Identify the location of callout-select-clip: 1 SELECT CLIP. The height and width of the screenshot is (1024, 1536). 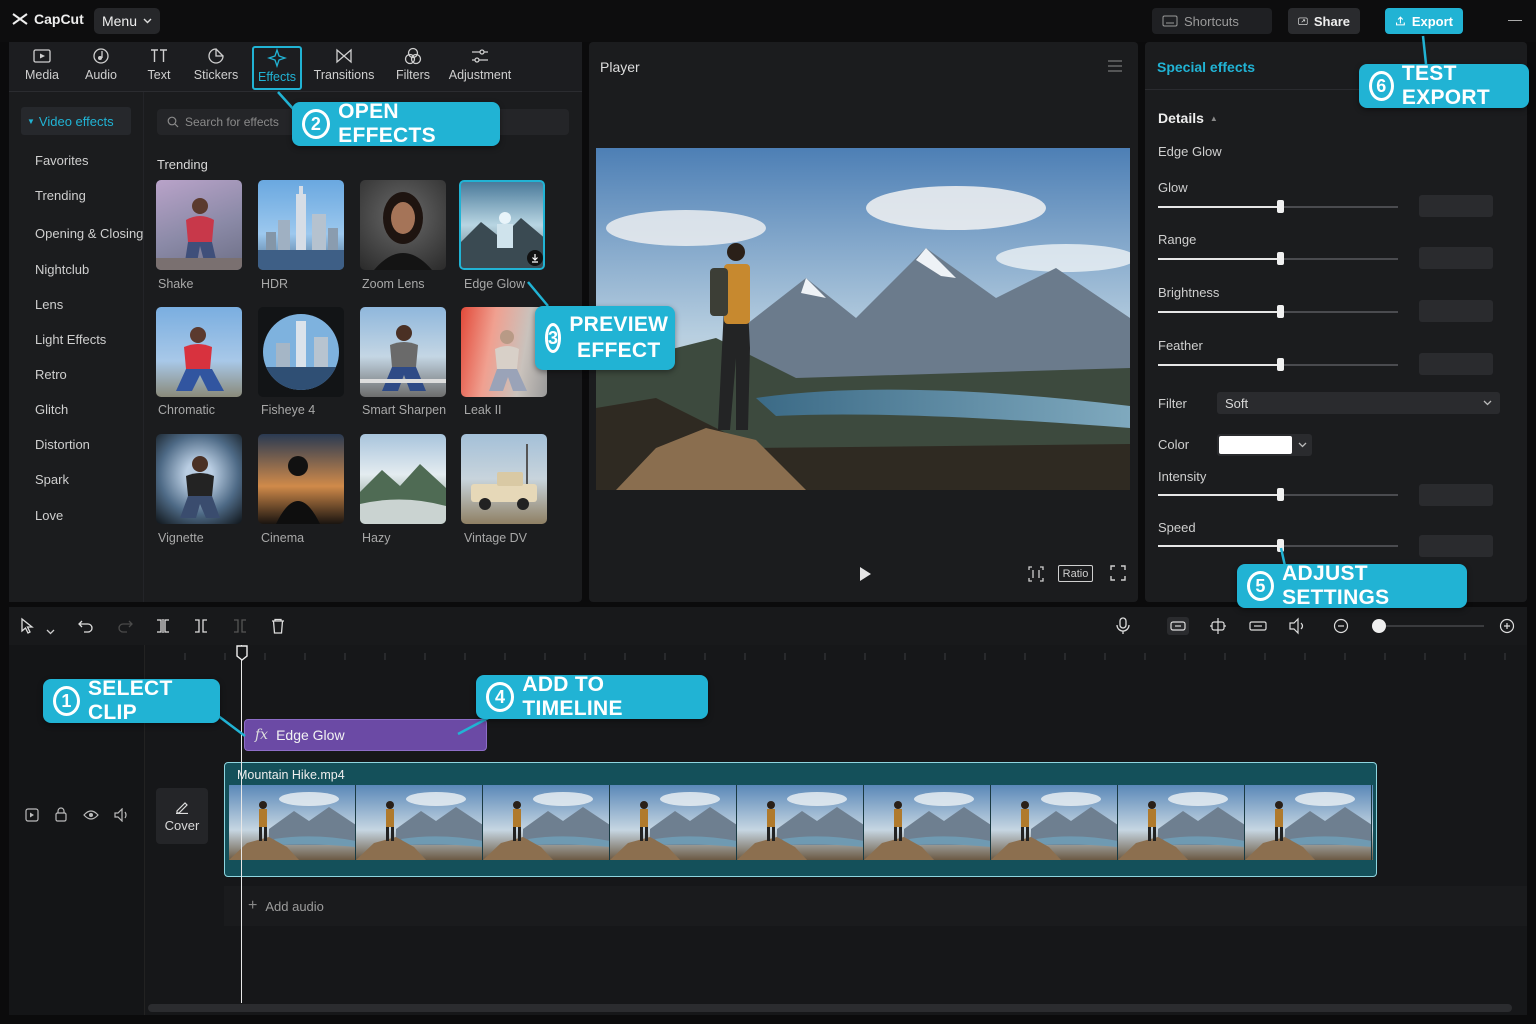
(131, 700).